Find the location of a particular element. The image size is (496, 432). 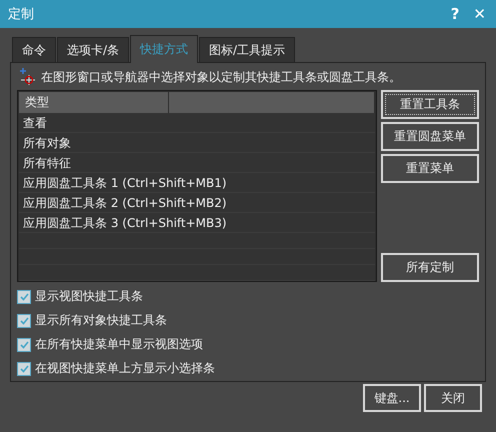

table-row: 查看 is located at coordinates (197, 123).